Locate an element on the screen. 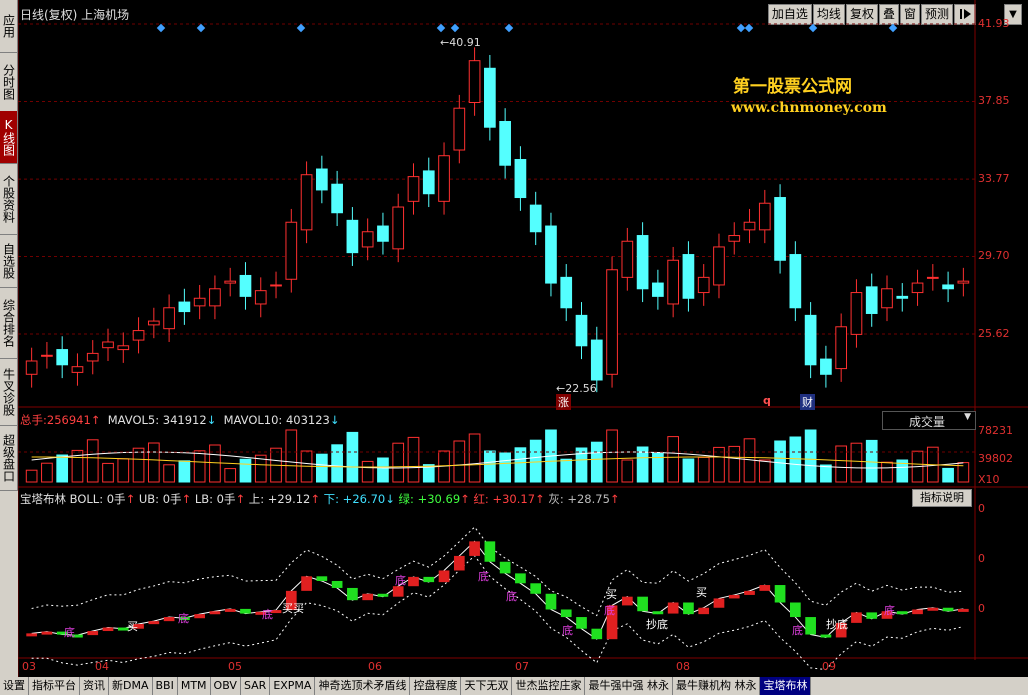 The width and height of the screenshot is (1028, 695). left-tab: 超级盘口 is located at coordinates (9, 458).